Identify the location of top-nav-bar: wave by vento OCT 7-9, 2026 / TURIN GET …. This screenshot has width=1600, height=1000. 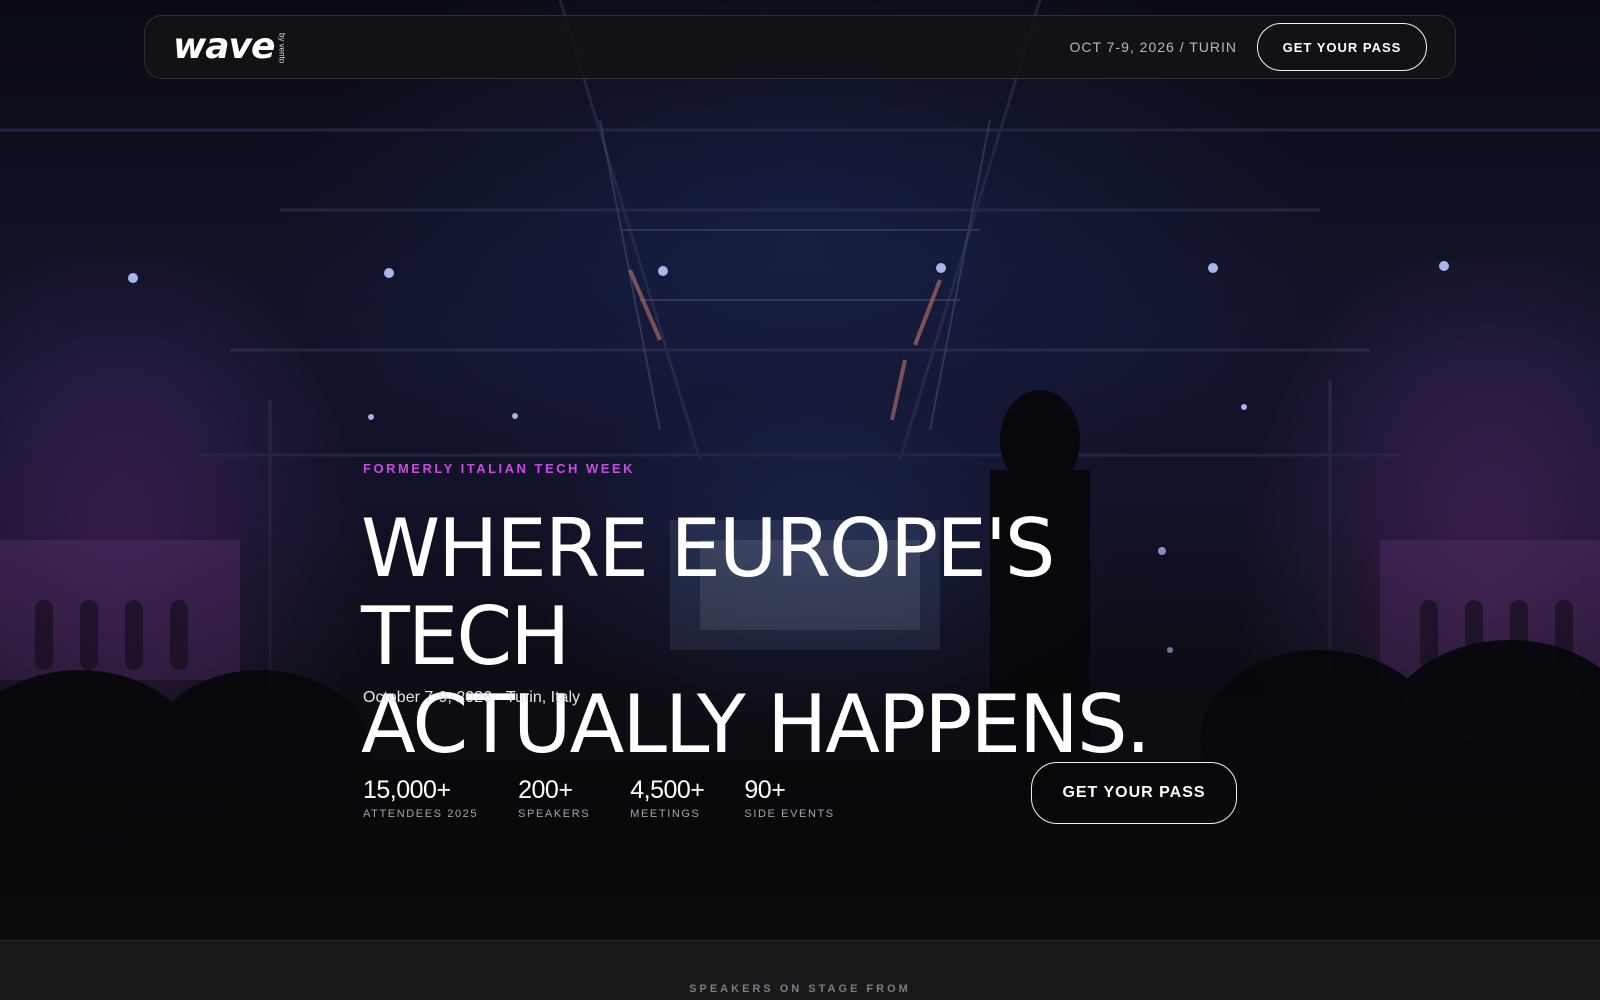
(800, 47).